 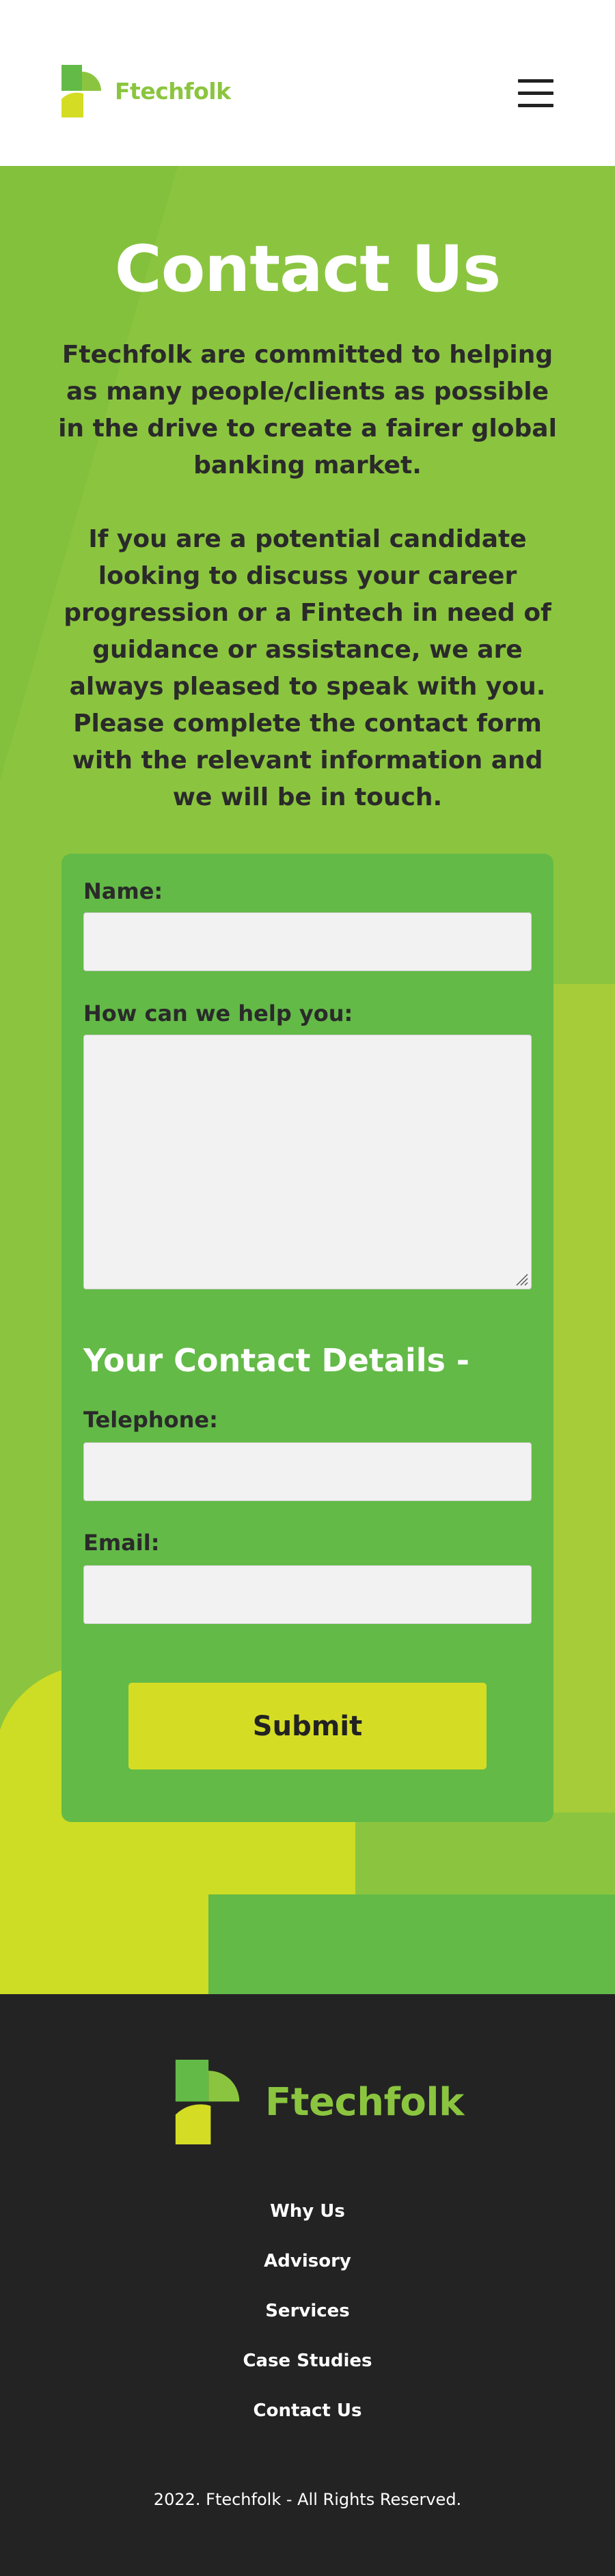 I want to click on hamburger-menu-icon, so click(x=536, y=93).